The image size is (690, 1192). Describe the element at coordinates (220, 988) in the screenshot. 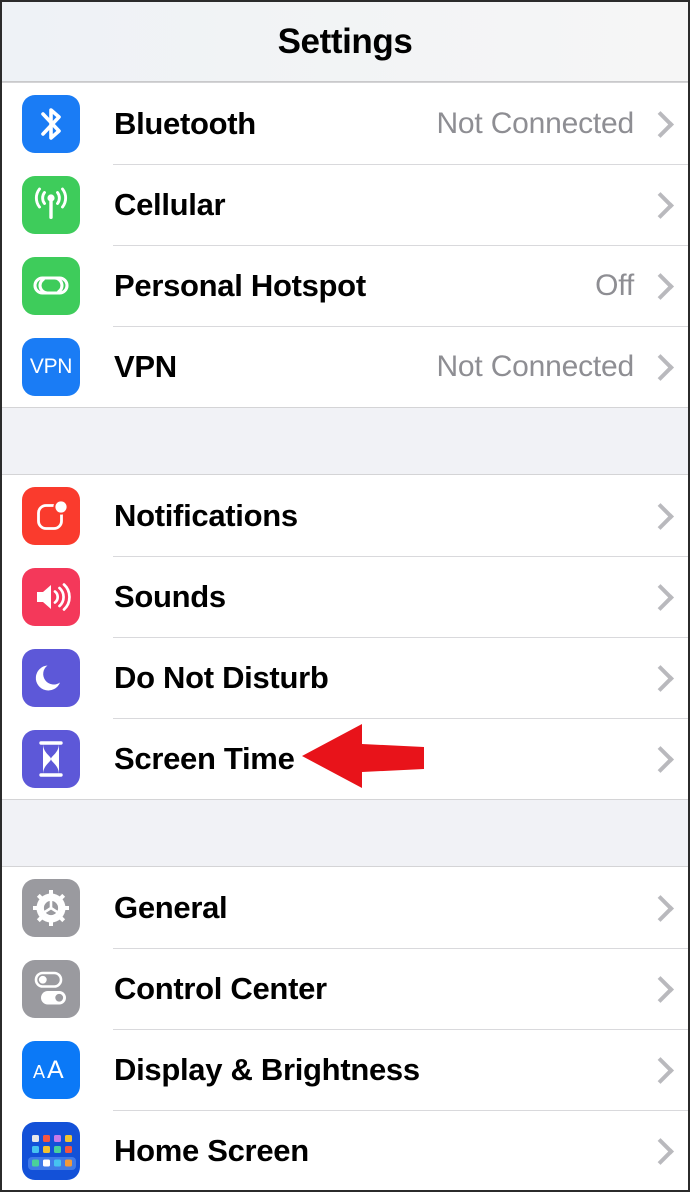

I see `settings-row-label: Control Center` at that location.